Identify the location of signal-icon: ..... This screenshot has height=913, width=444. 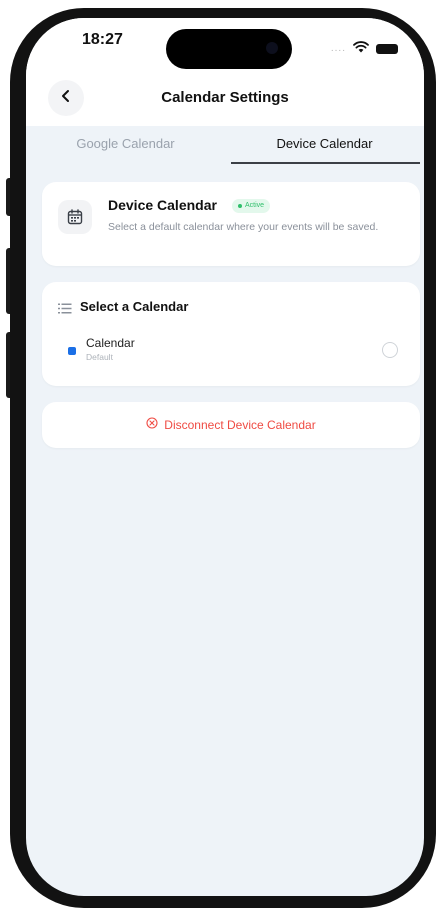
(338, 48).